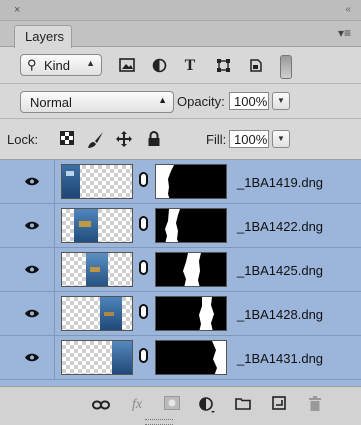  What do you see at coordinates (127, 66) in the screenshot?
I see `pixel-filter-icon` at bounding box center [127, 66].